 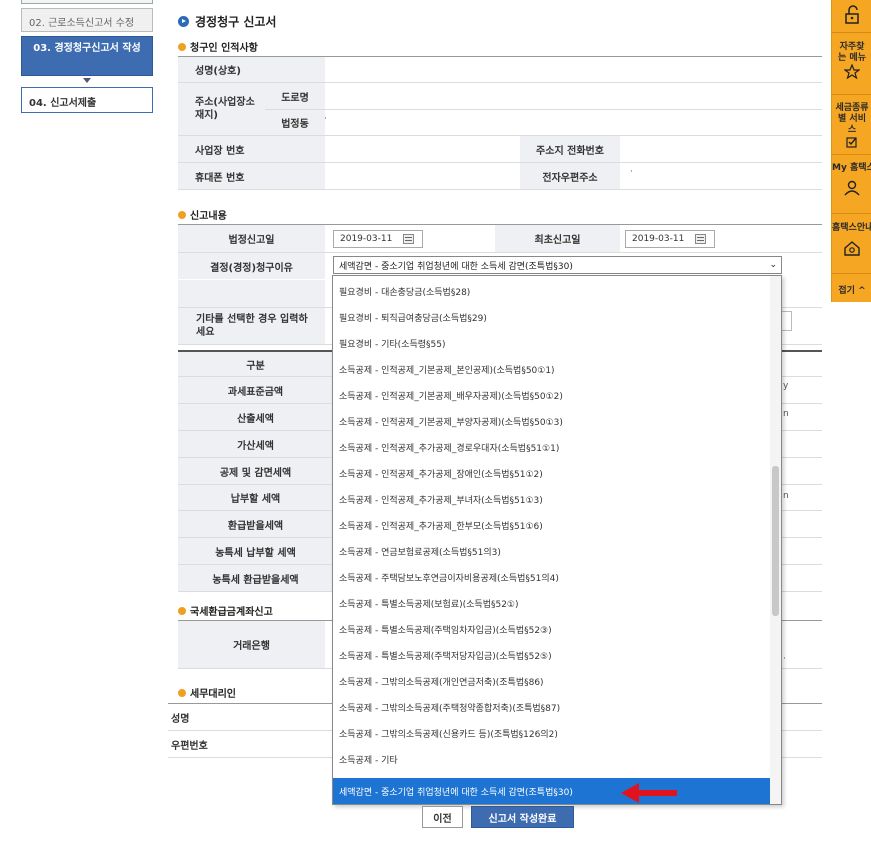 What do you see at coordinates (552, 525) in the screenshot?
I see `option-single-parent-deduction: 소득공제 - 인적공제_추가공제_한부모(소득법§51①6)` at bounding box center [552, 525].